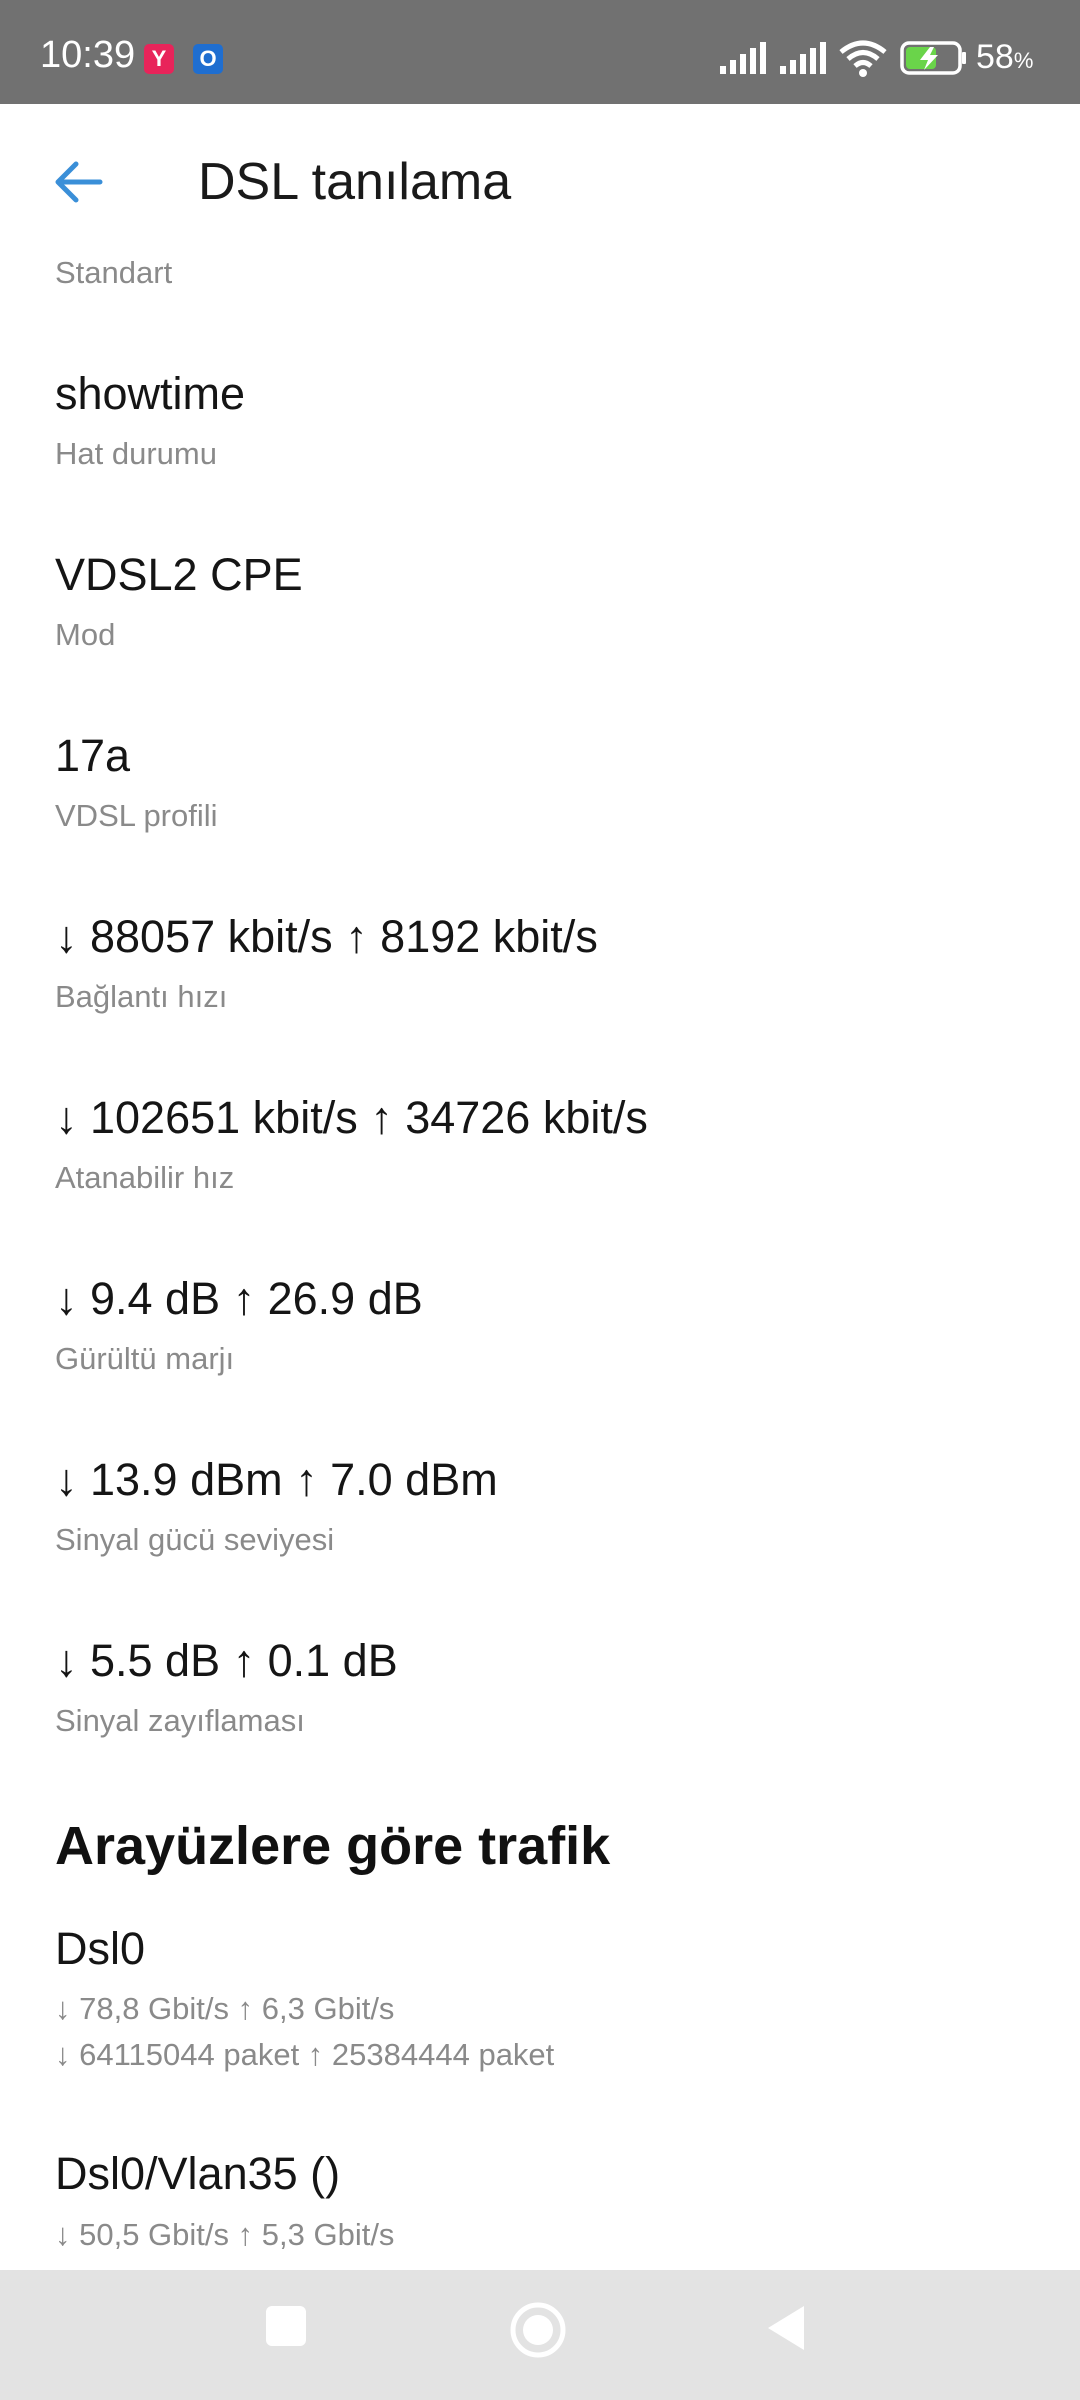  What do you see at coordinates (93, 755) in the screenshot?
I see `vdsl-profile-value: 17a` at bounding box center [93, 755].